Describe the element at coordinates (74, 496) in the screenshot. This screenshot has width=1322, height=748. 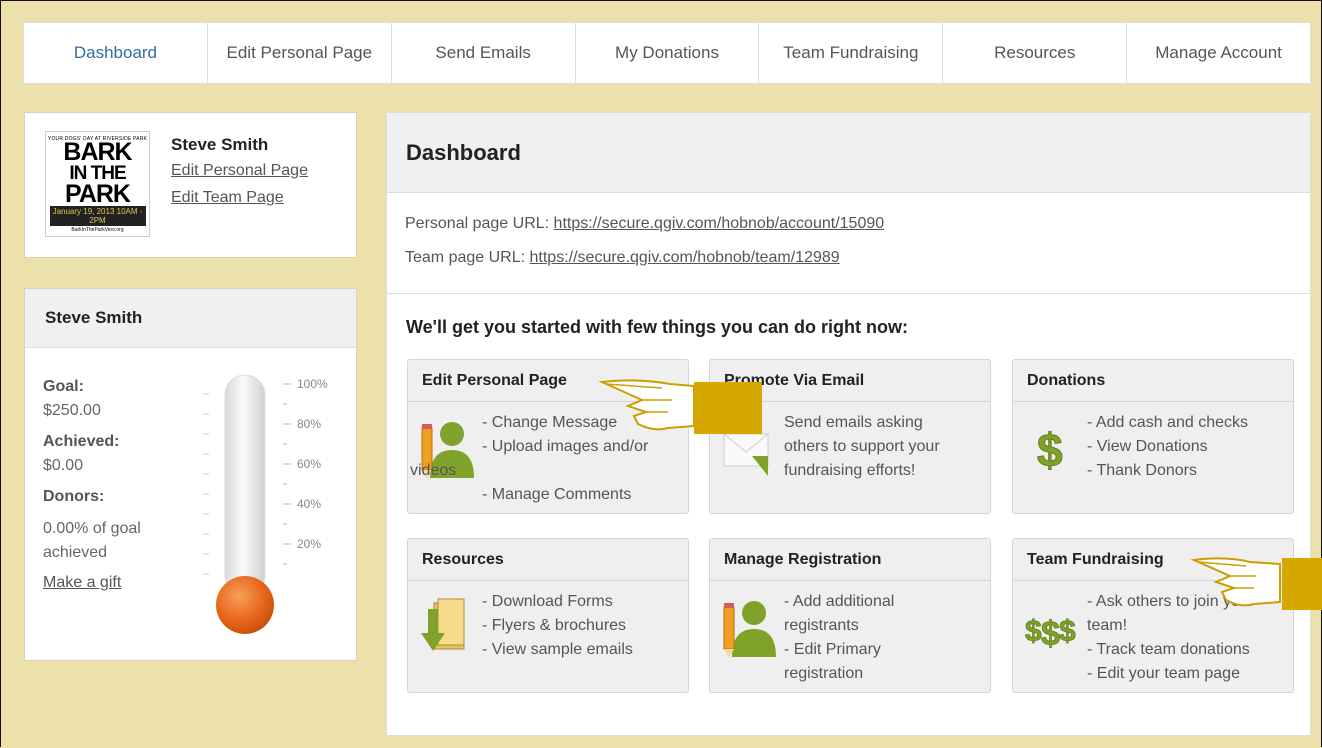
I see `donors-label: Donors:` at that location.